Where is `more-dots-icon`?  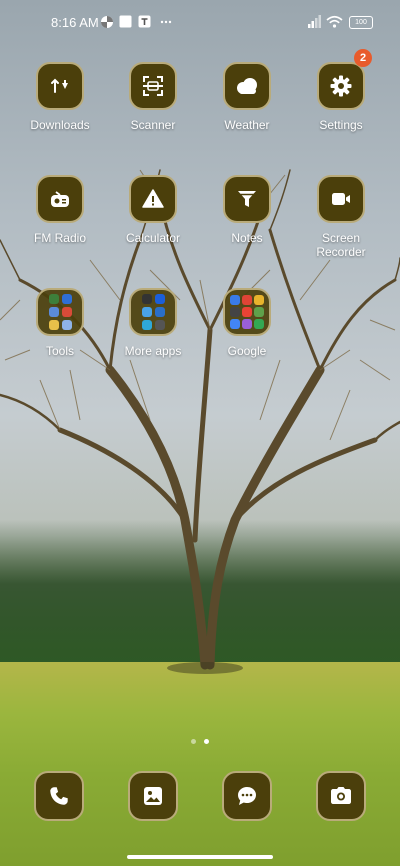
more-dots-icon is located at coordinates (166, 23).